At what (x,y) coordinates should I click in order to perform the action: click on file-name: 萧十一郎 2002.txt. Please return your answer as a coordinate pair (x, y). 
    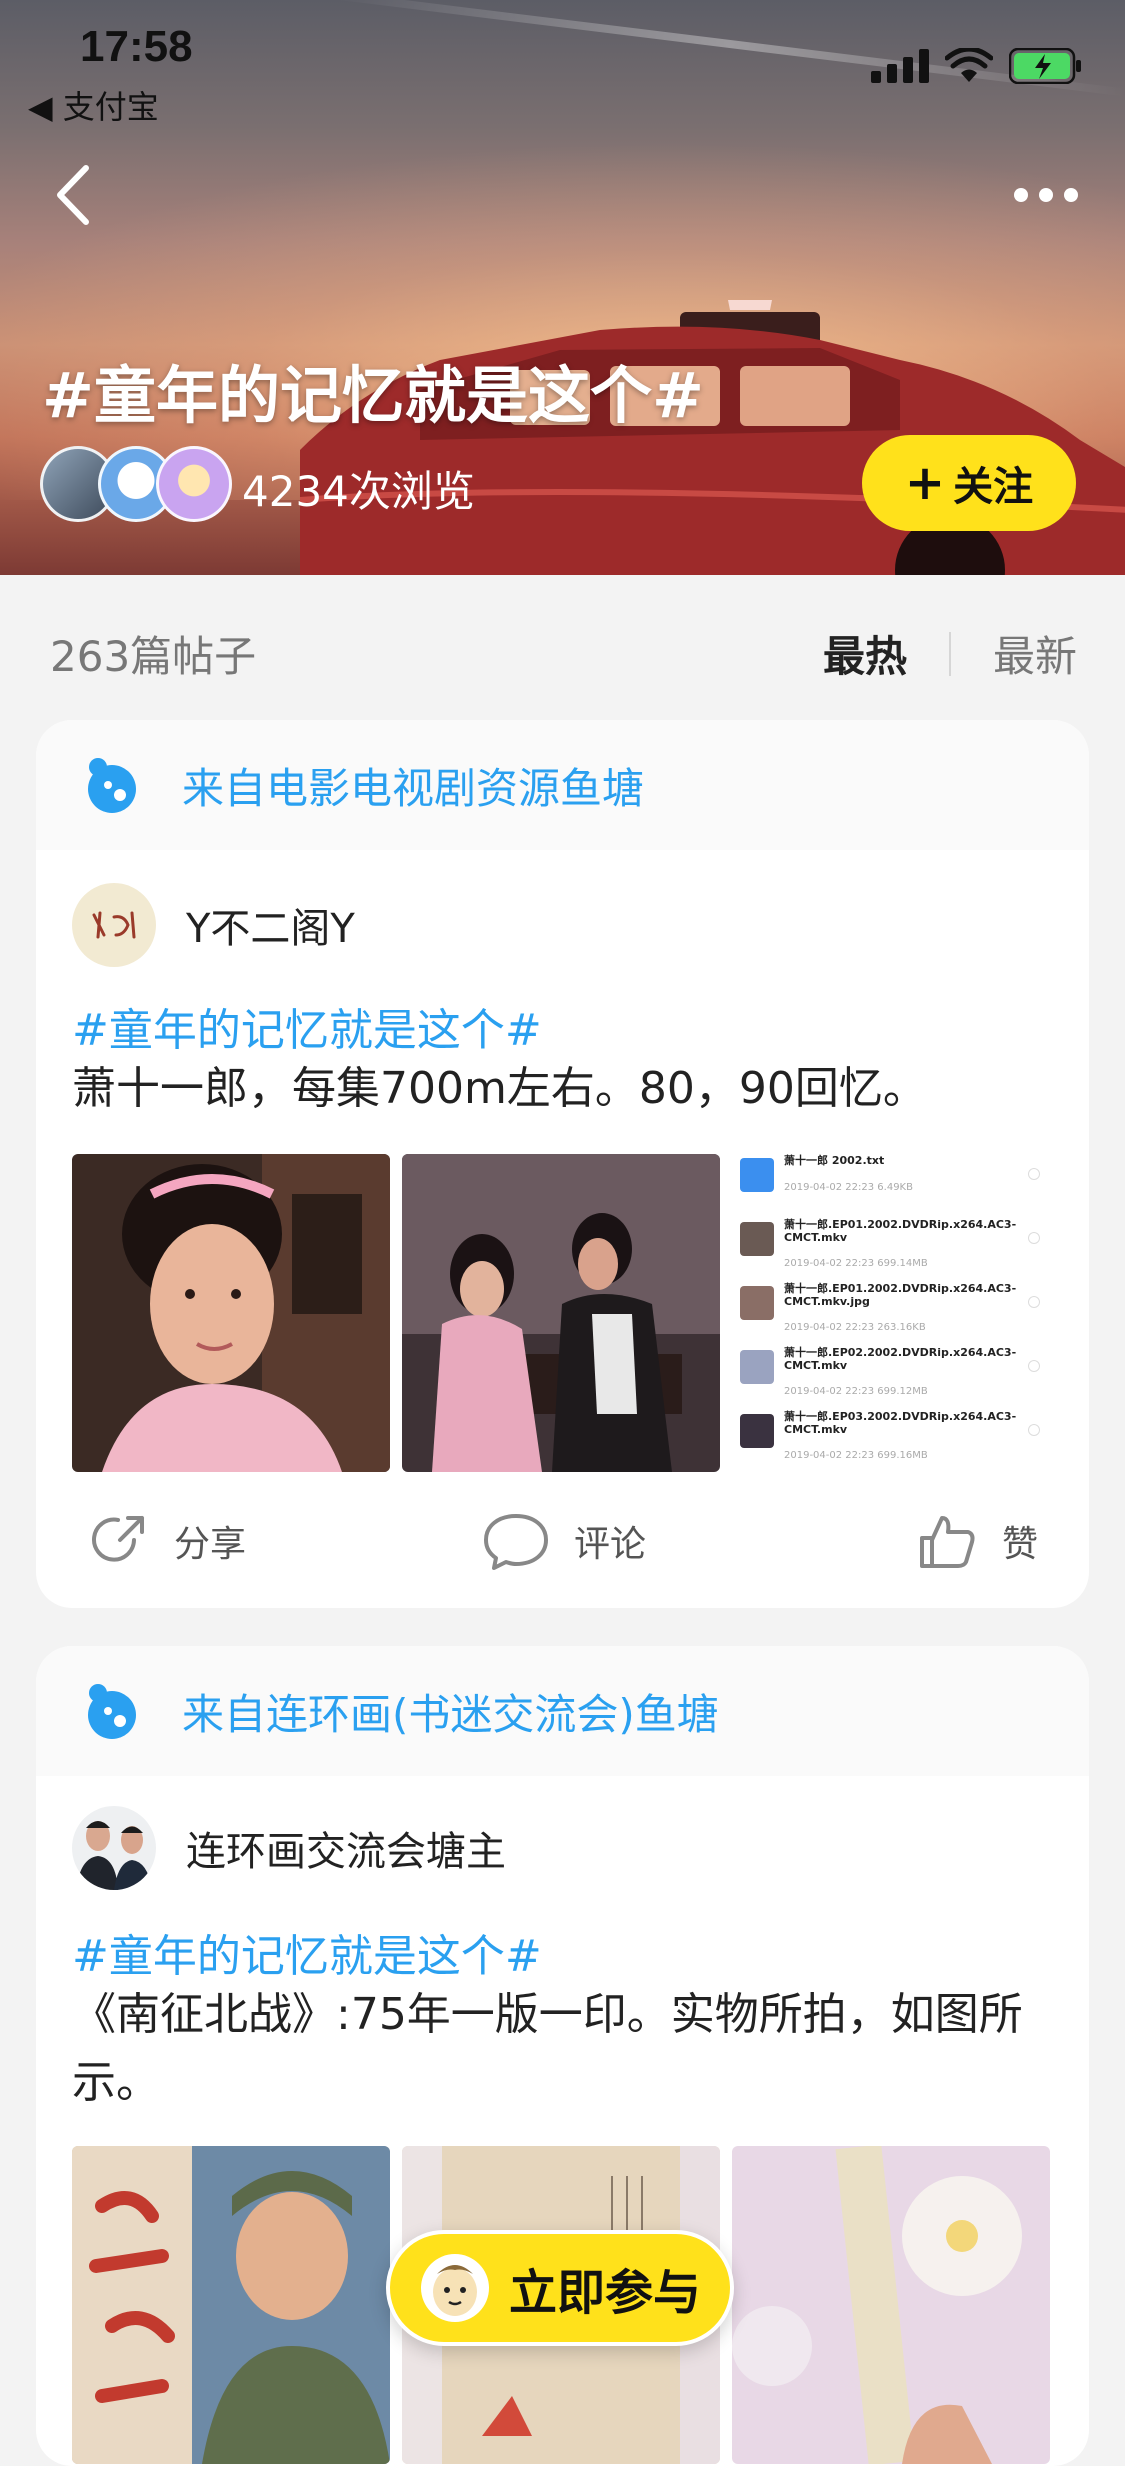
    Looking at the image, I should click on (834, 1160).